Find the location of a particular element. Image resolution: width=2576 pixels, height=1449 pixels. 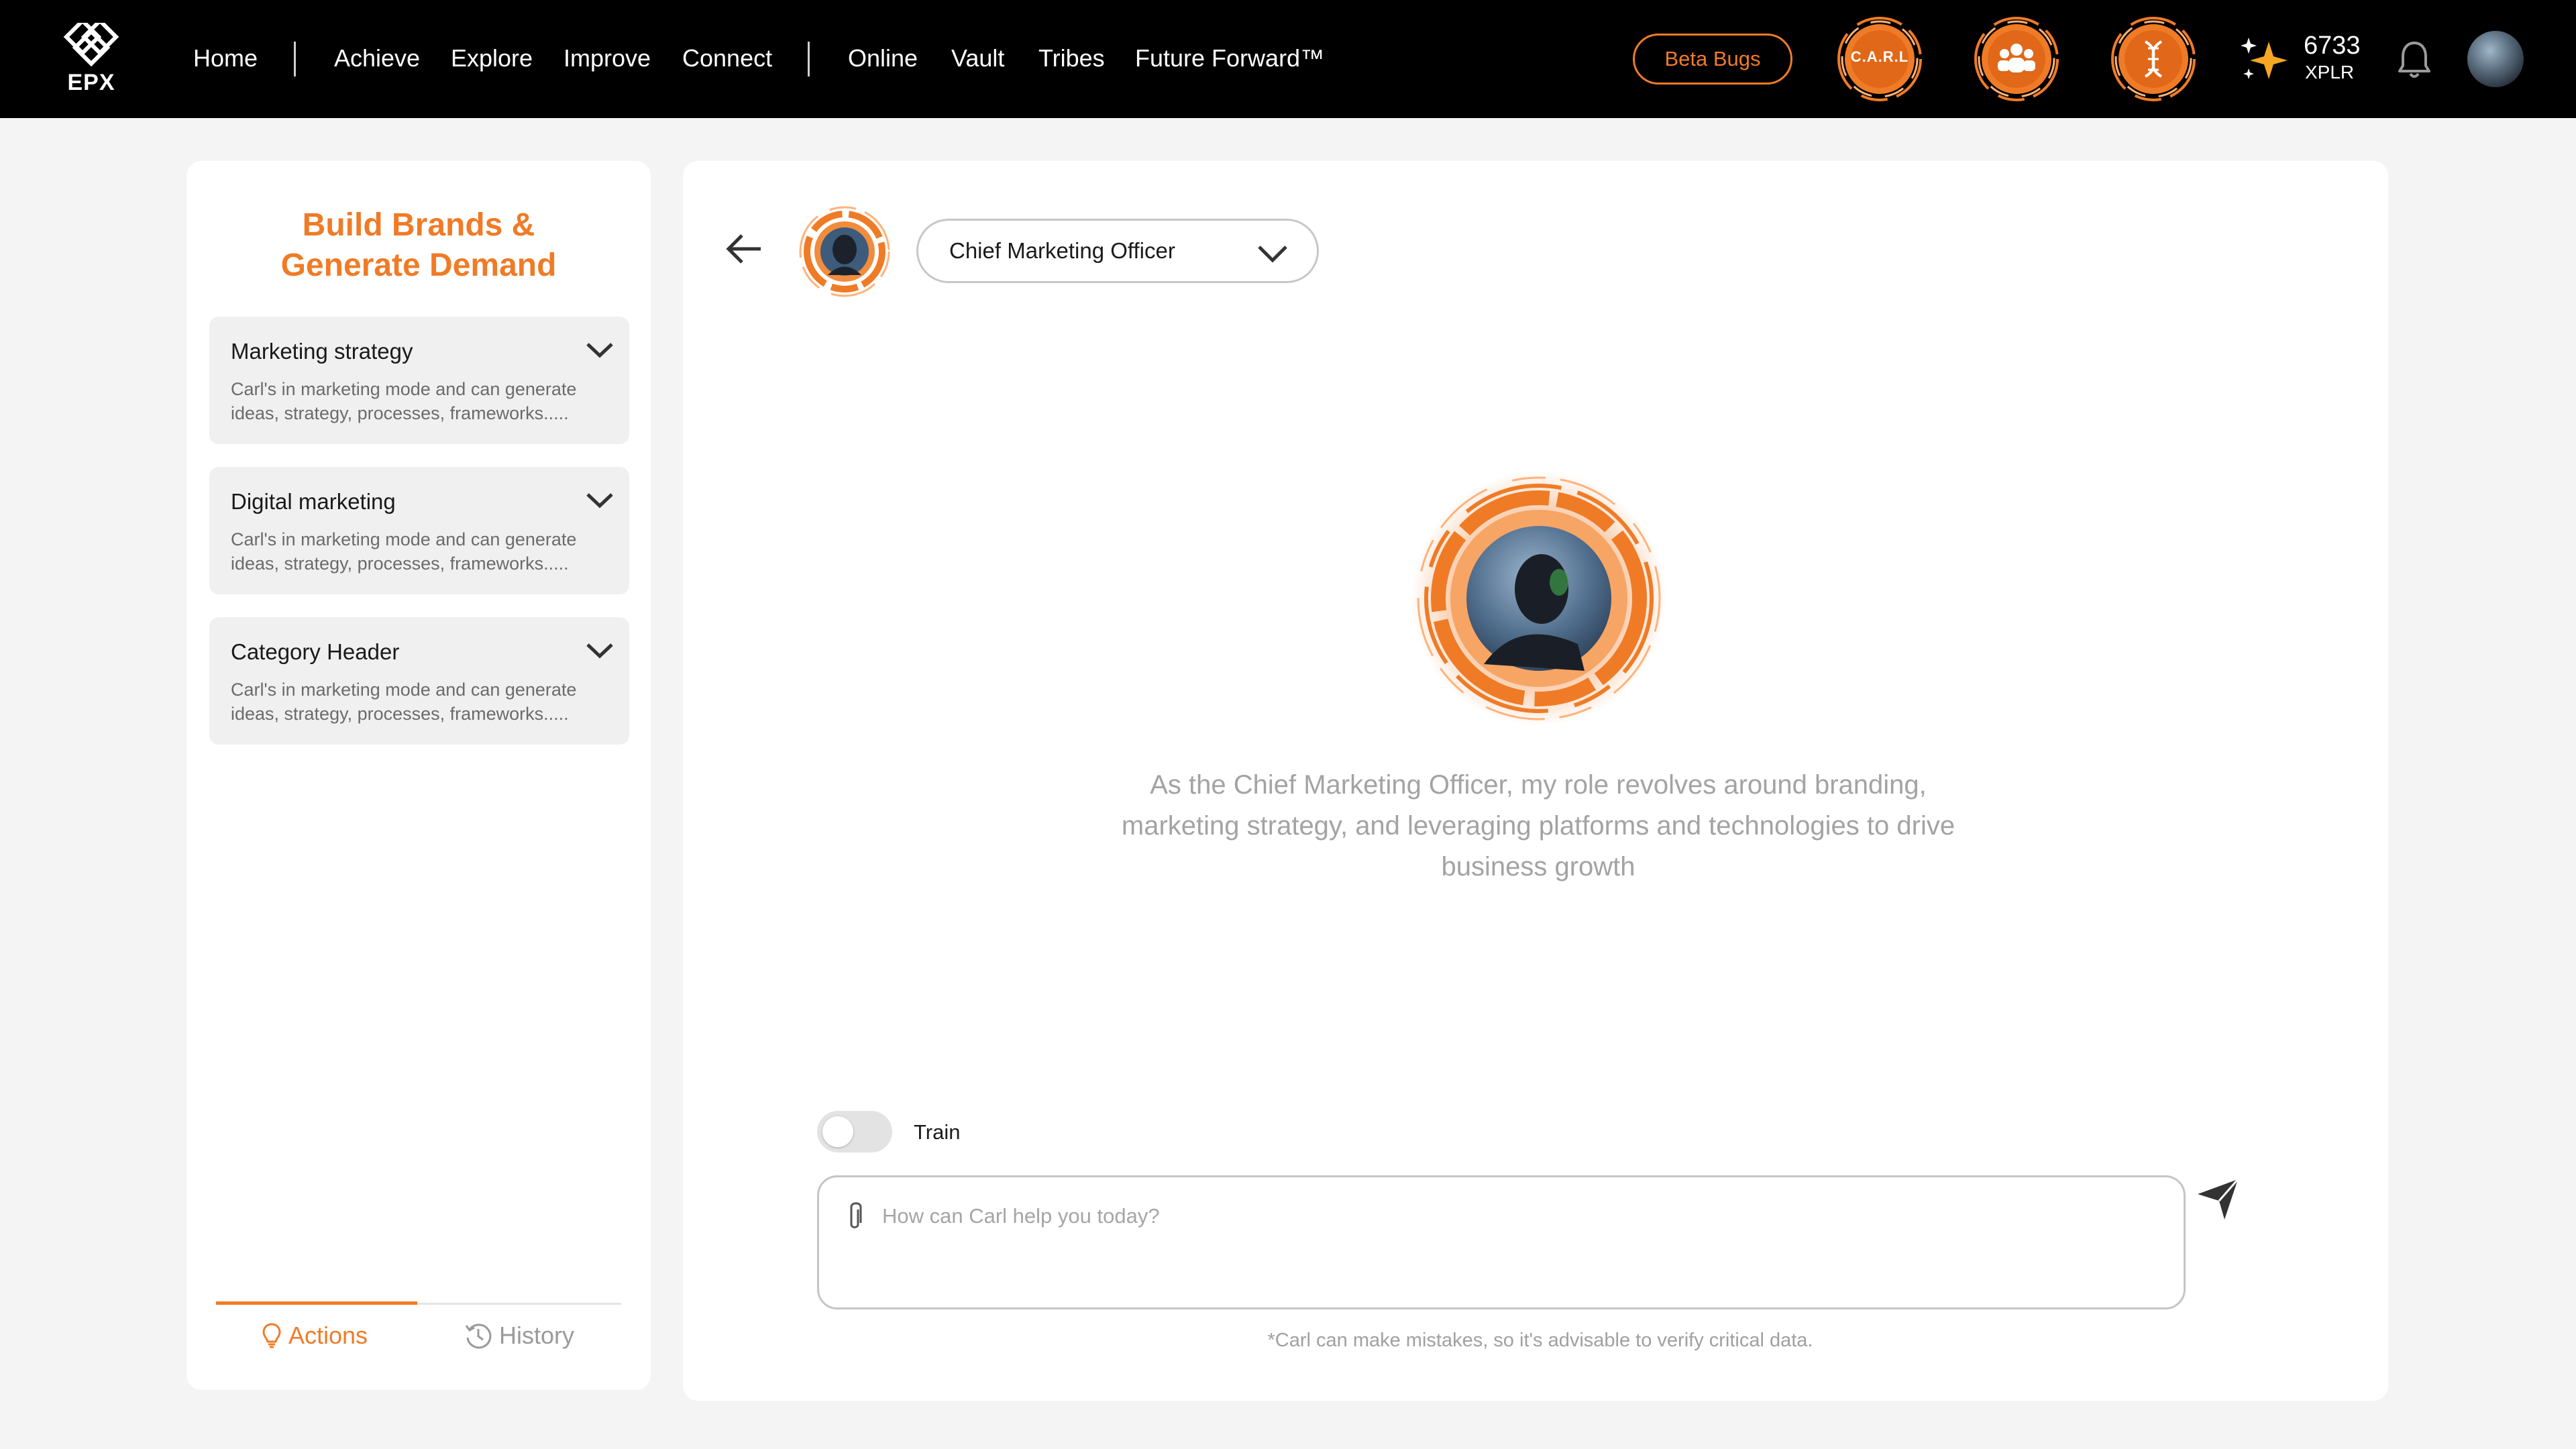

role-select-value: Chief Marketing Officer is located at coordinates (1062, 250).